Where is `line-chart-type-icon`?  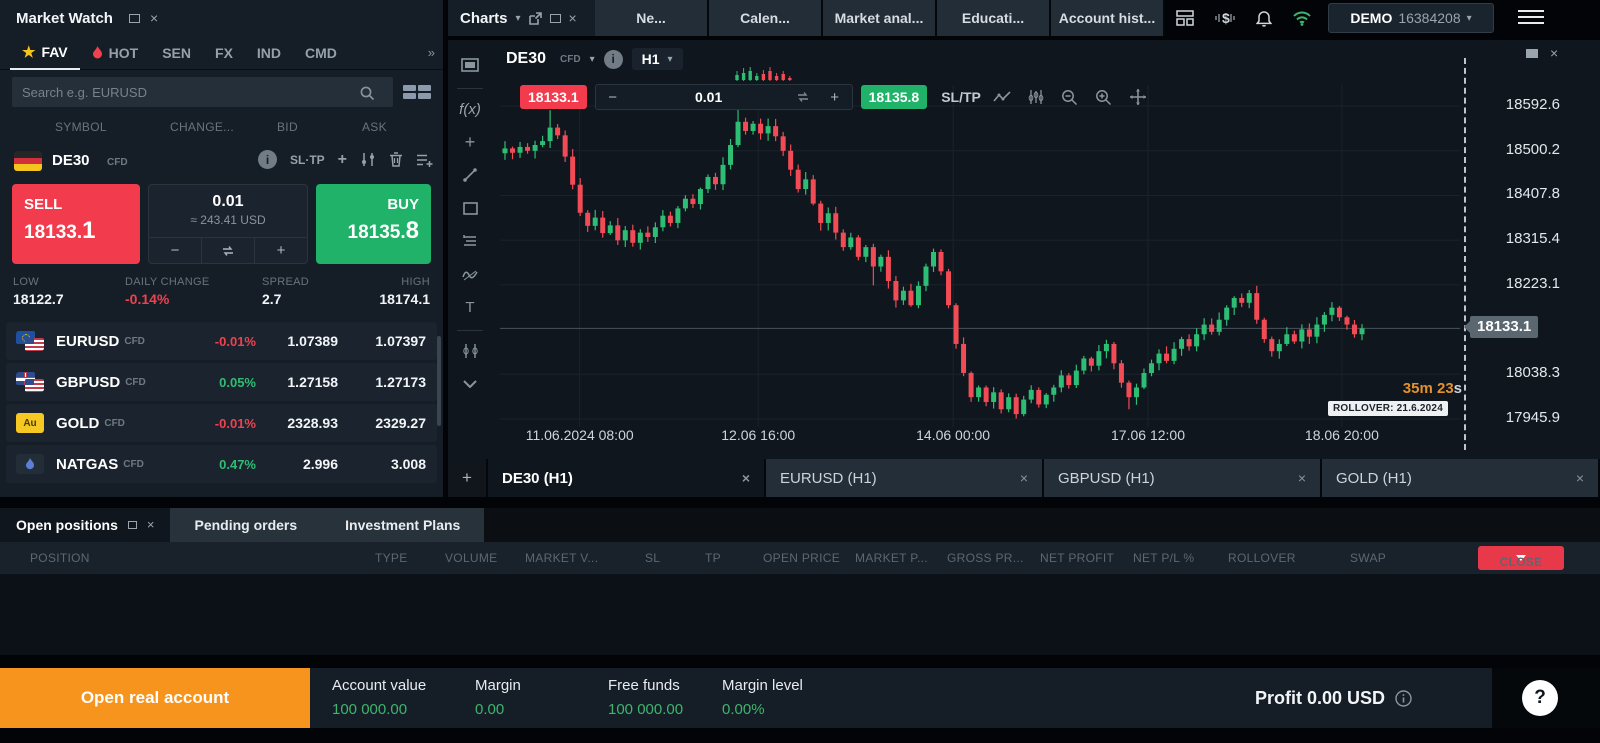
line-chart-type-icon is located at coordinates (1002, 97).